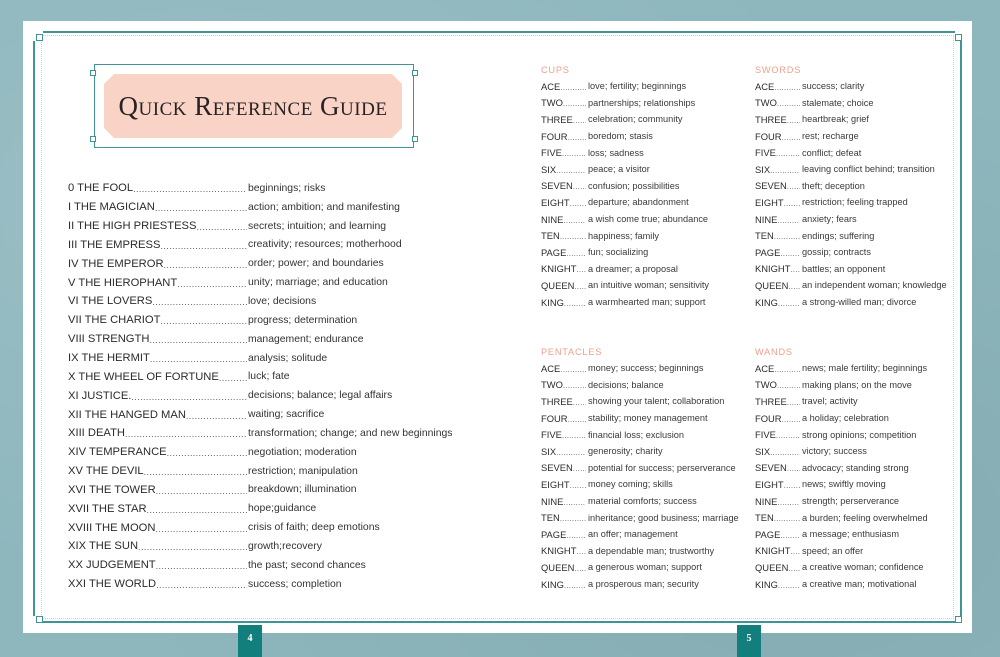 This screenshot has height=657, width=1000. Describe the element at coordinates (830, 401) in the screenshot. I see `card-meaning: travel; activity` at that location.